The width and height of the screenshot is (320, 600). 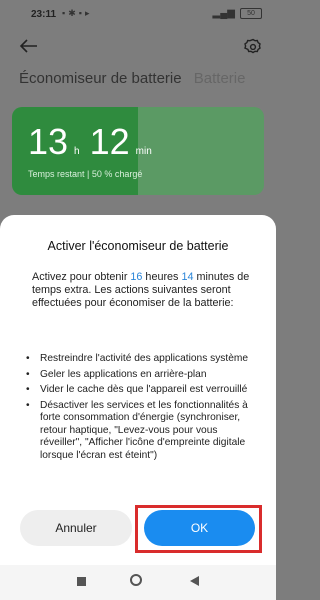 What do you see at coordinates (123, 374) in the screenshot?
I see `list-item-text: Geler les applications en arrière-plan` at bounding box center [123, 374].